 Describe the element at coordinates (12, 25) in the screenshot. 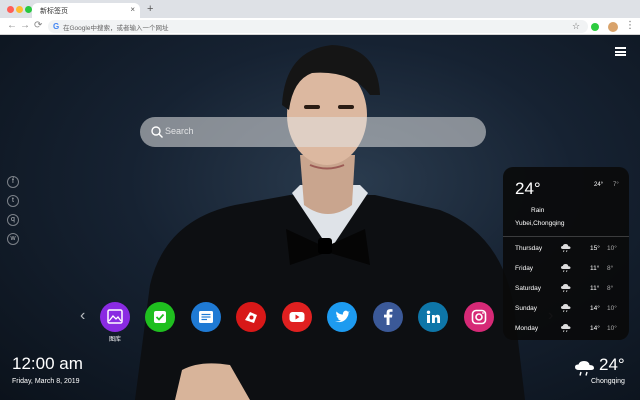

I see `back-icon: ←` at that location.